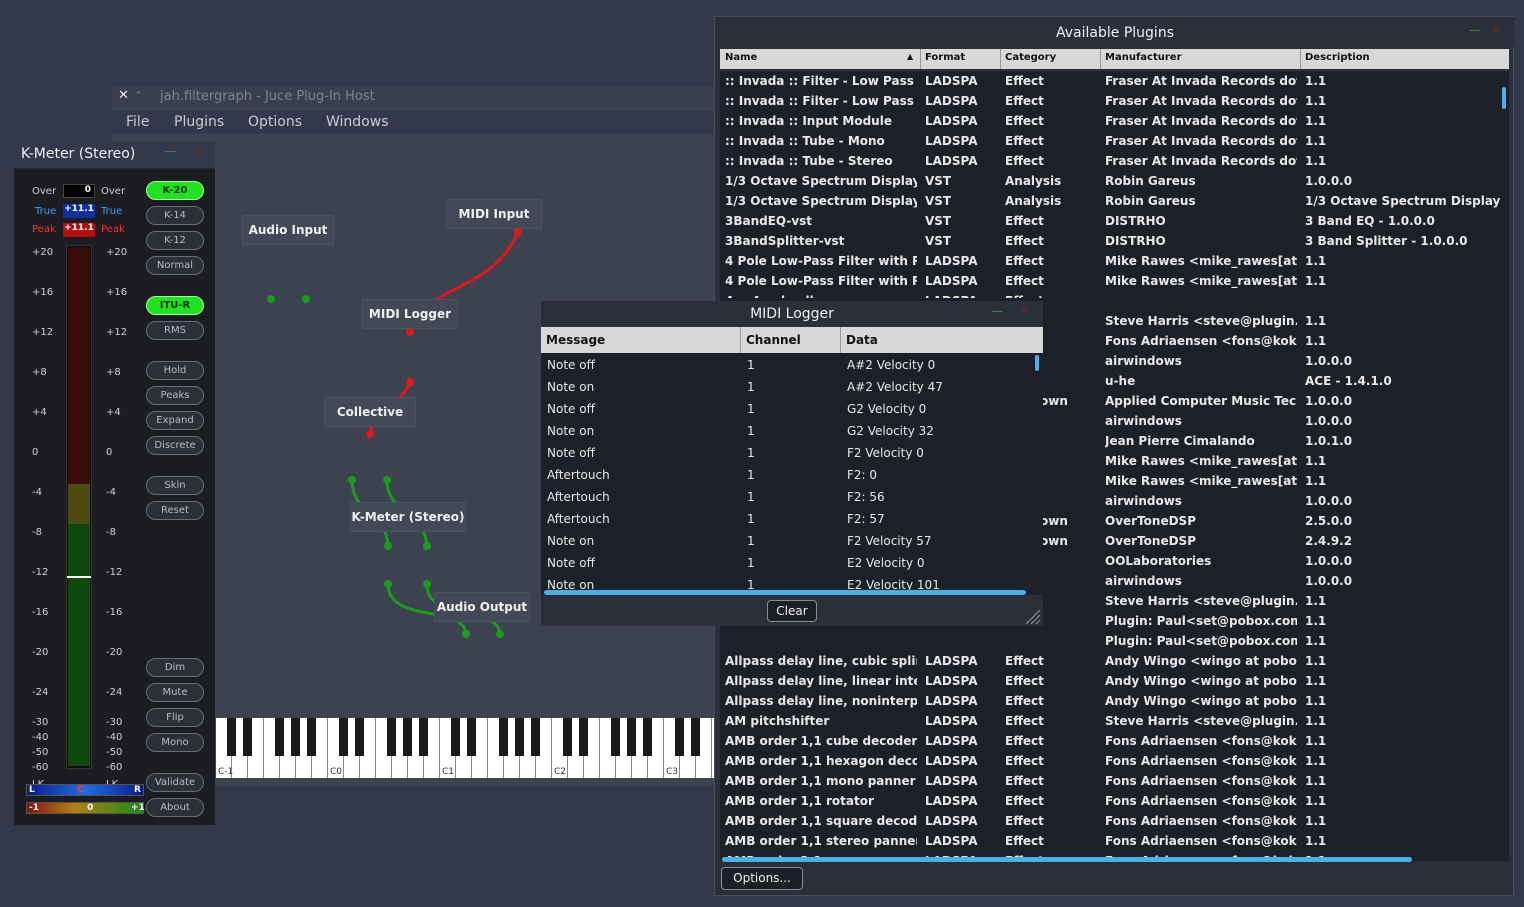 This screenshot has height=907, width=1524. What do you see at coordinates (741, 57) in the screenshot?
I see `col-name: Name` at bounding box center [741, 57].